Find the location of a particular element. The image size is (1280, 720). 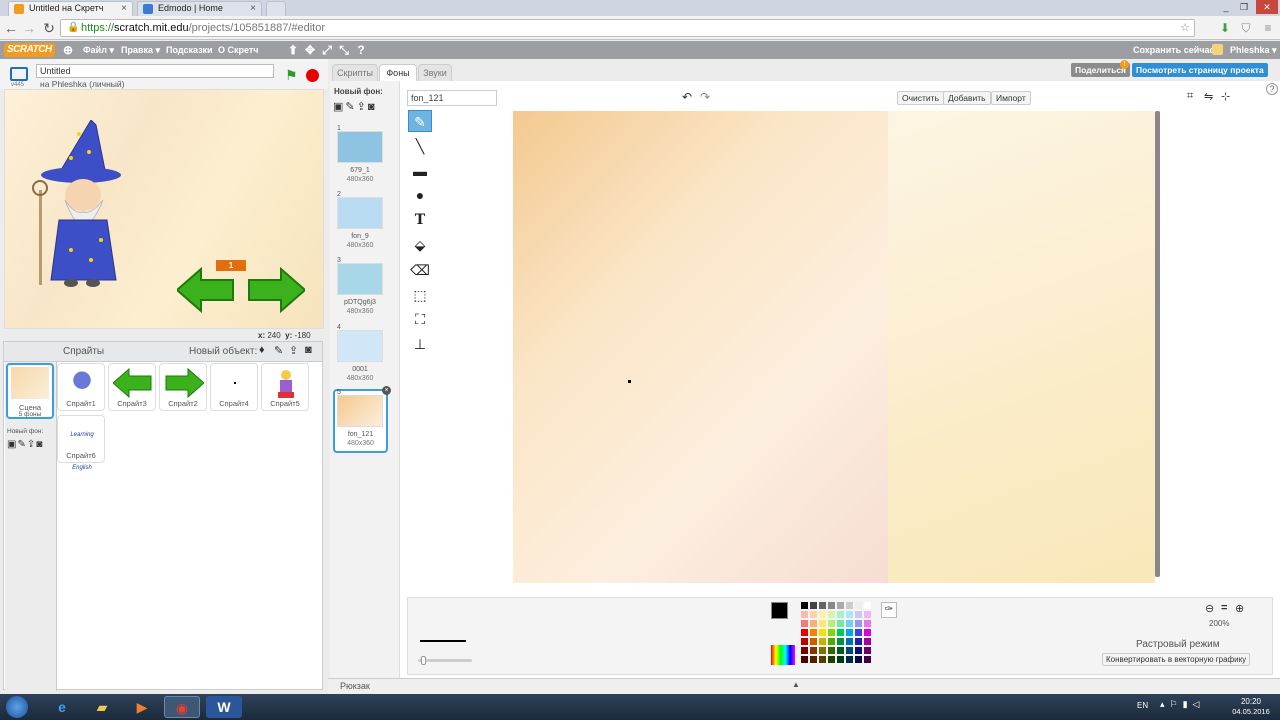

set-center-icon: ⊹ is located at coordinates (1225, 96).